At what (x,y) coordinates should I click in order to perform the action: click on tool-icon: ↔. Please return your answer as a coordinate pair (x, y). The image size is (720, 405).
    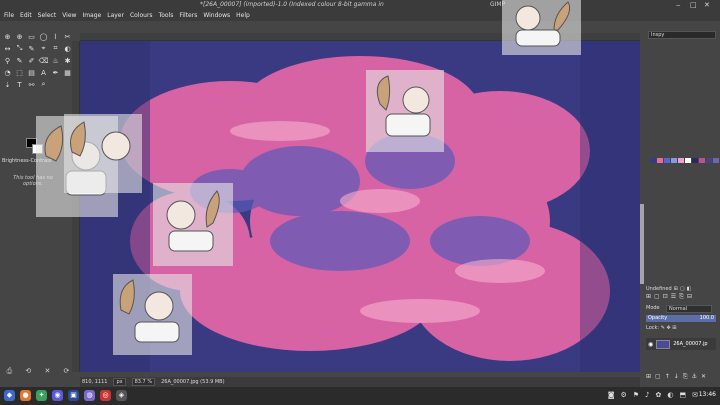
    Looking at the image, I should click on (7, 48).